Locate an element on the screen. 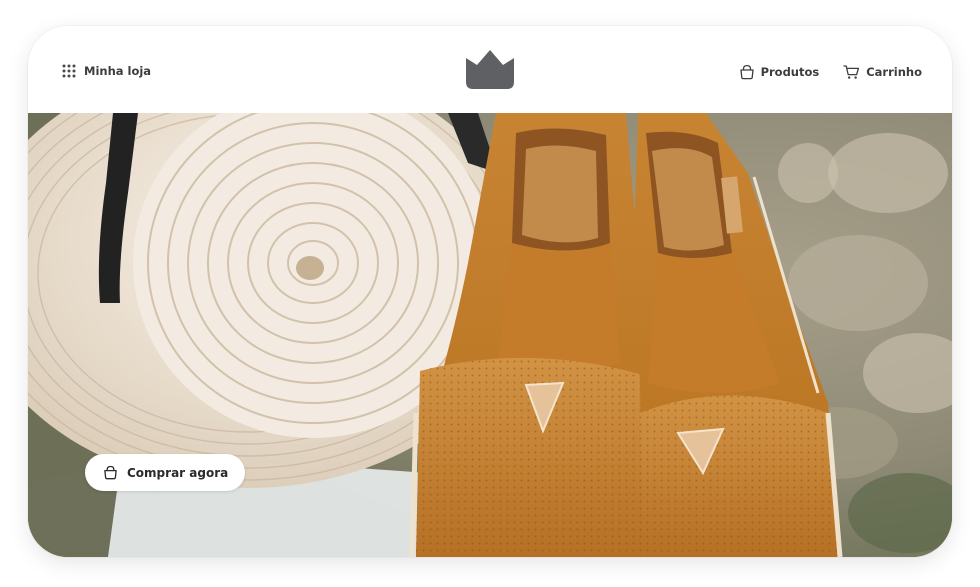  shop-now-label: Comprar agora is located at coordinates (178, 472).